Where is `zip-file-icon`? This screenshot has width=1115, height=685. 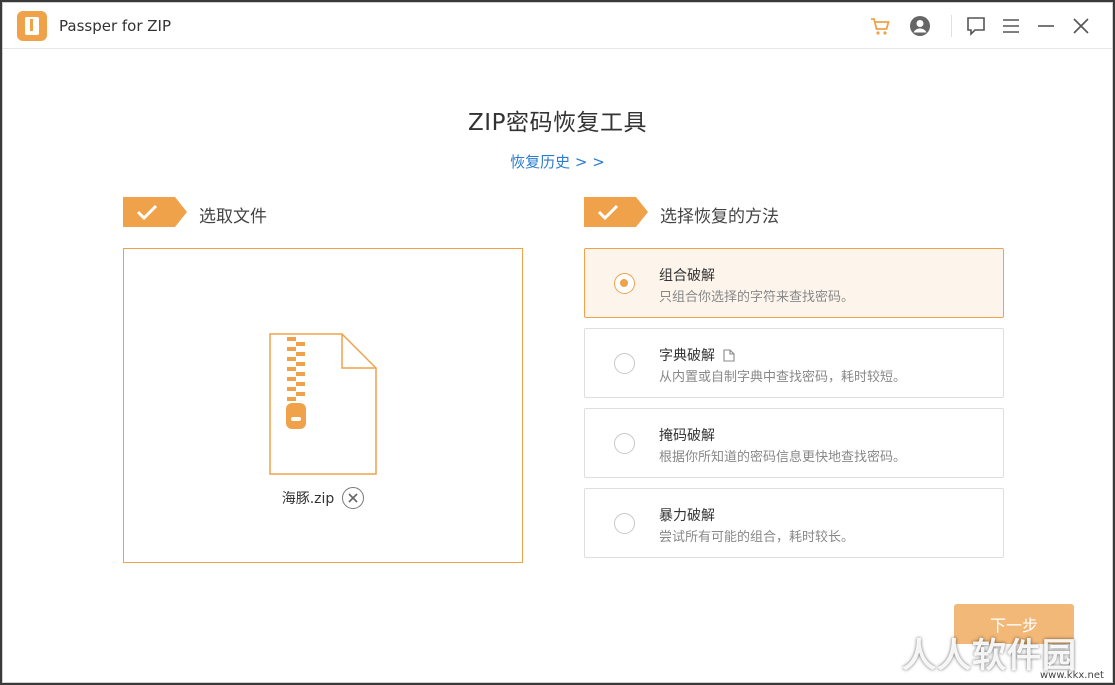 zip-file-icon is located at coordinates (323, 404).